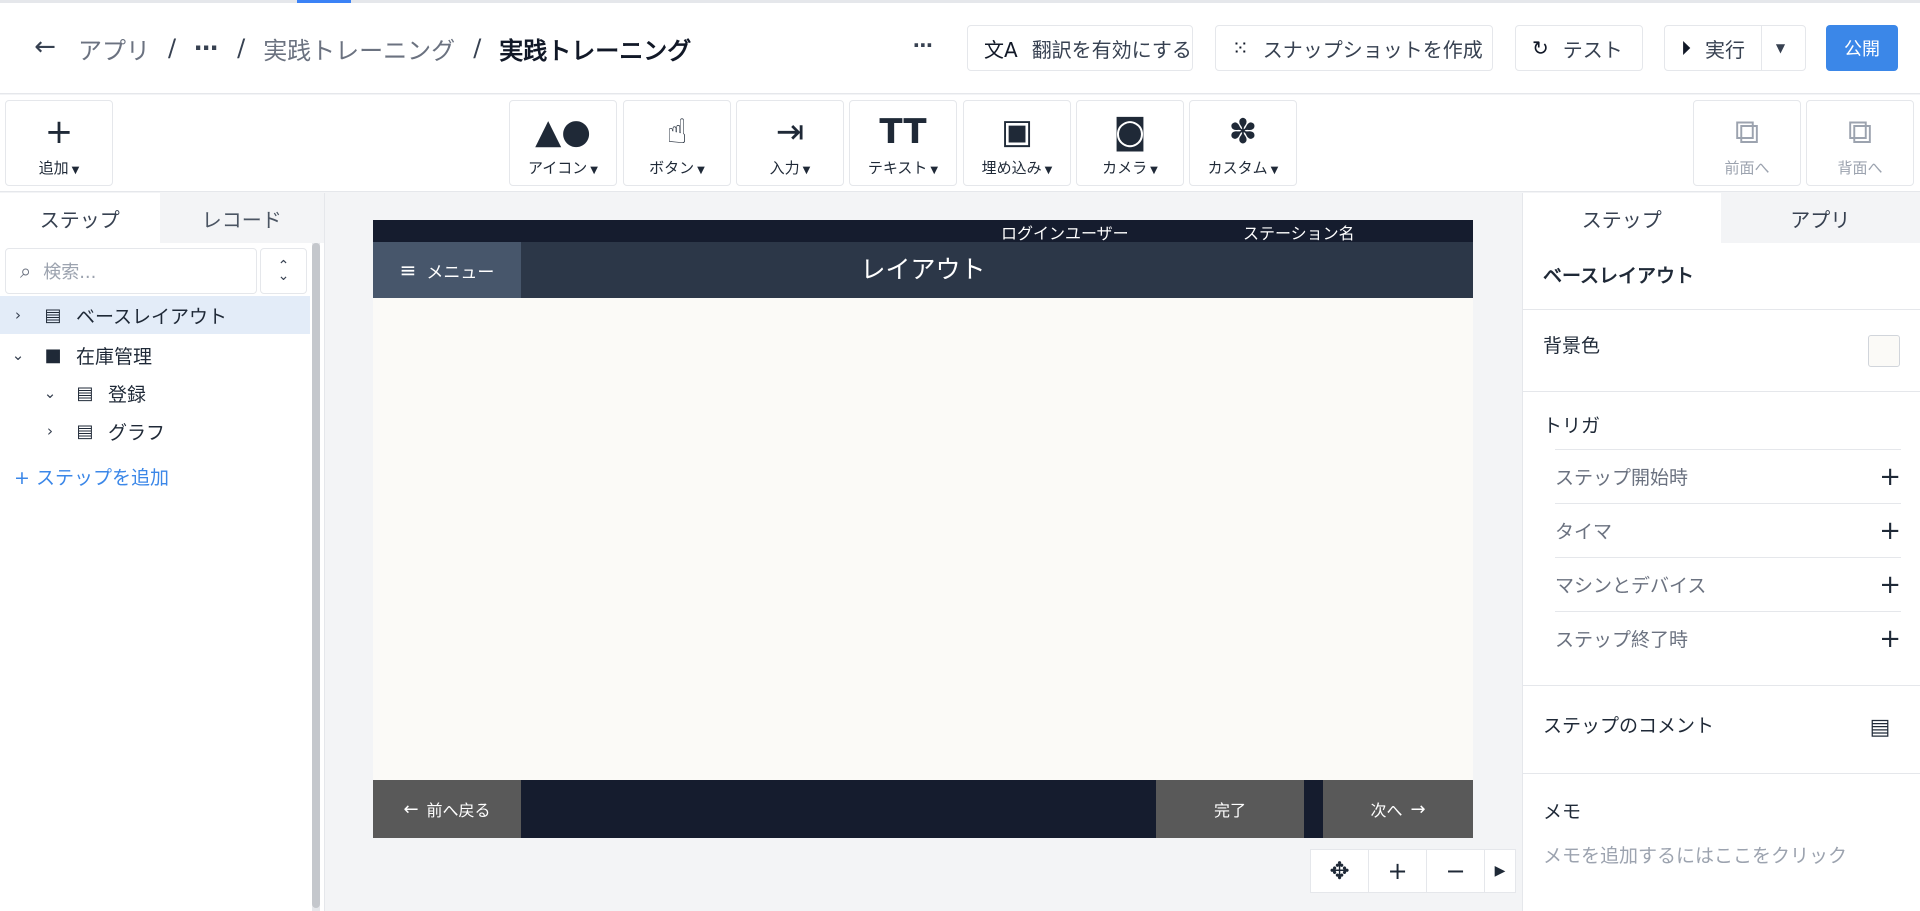 This screenshot has width=1920, height=911. Describe the element at coordinates (897, 168) in the screenshot. I see `text-label: テキスト` at that location.